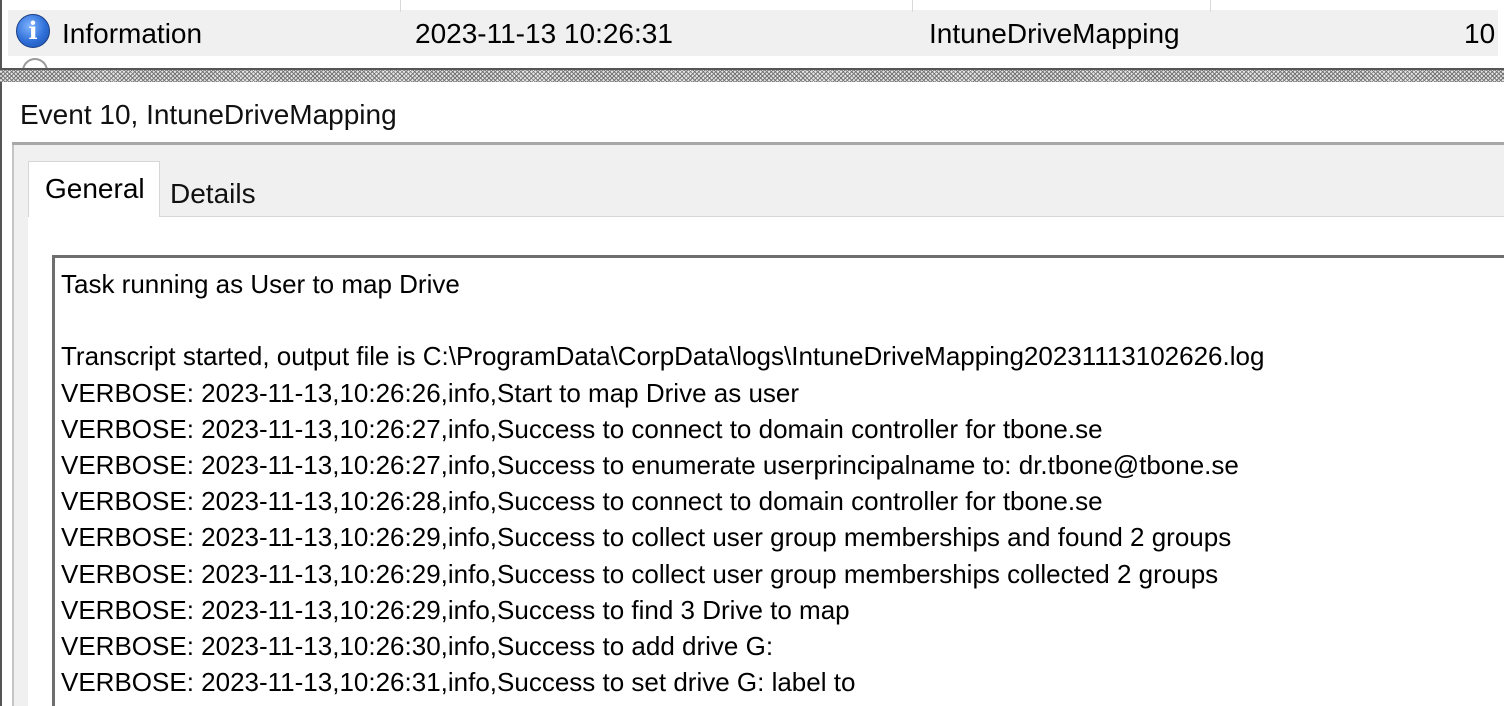  I want to click on tab-details: Details, so click(215, 192).